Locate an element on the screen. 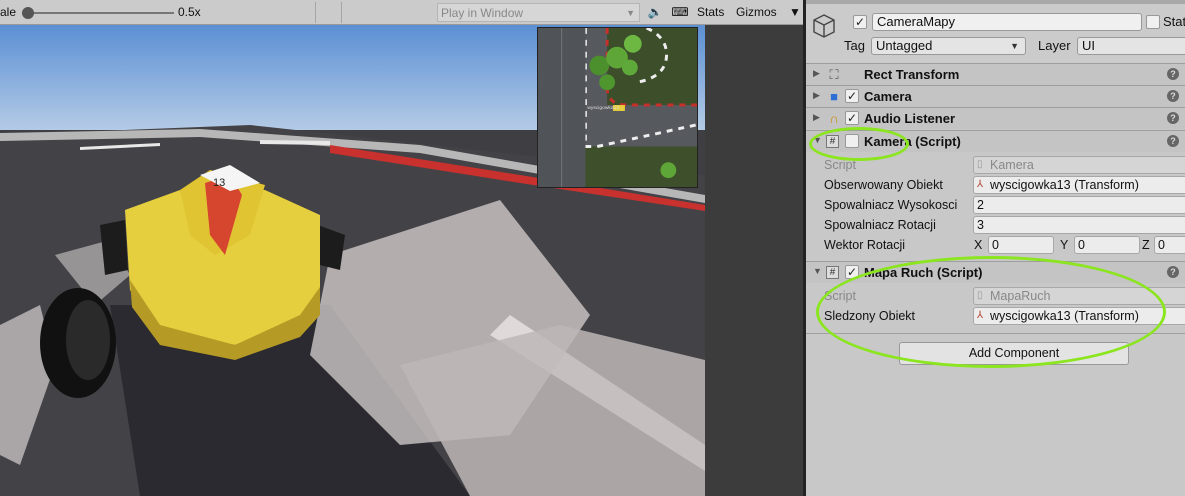  wektor-y-field: 0 is located at coordinates (1107, 245).